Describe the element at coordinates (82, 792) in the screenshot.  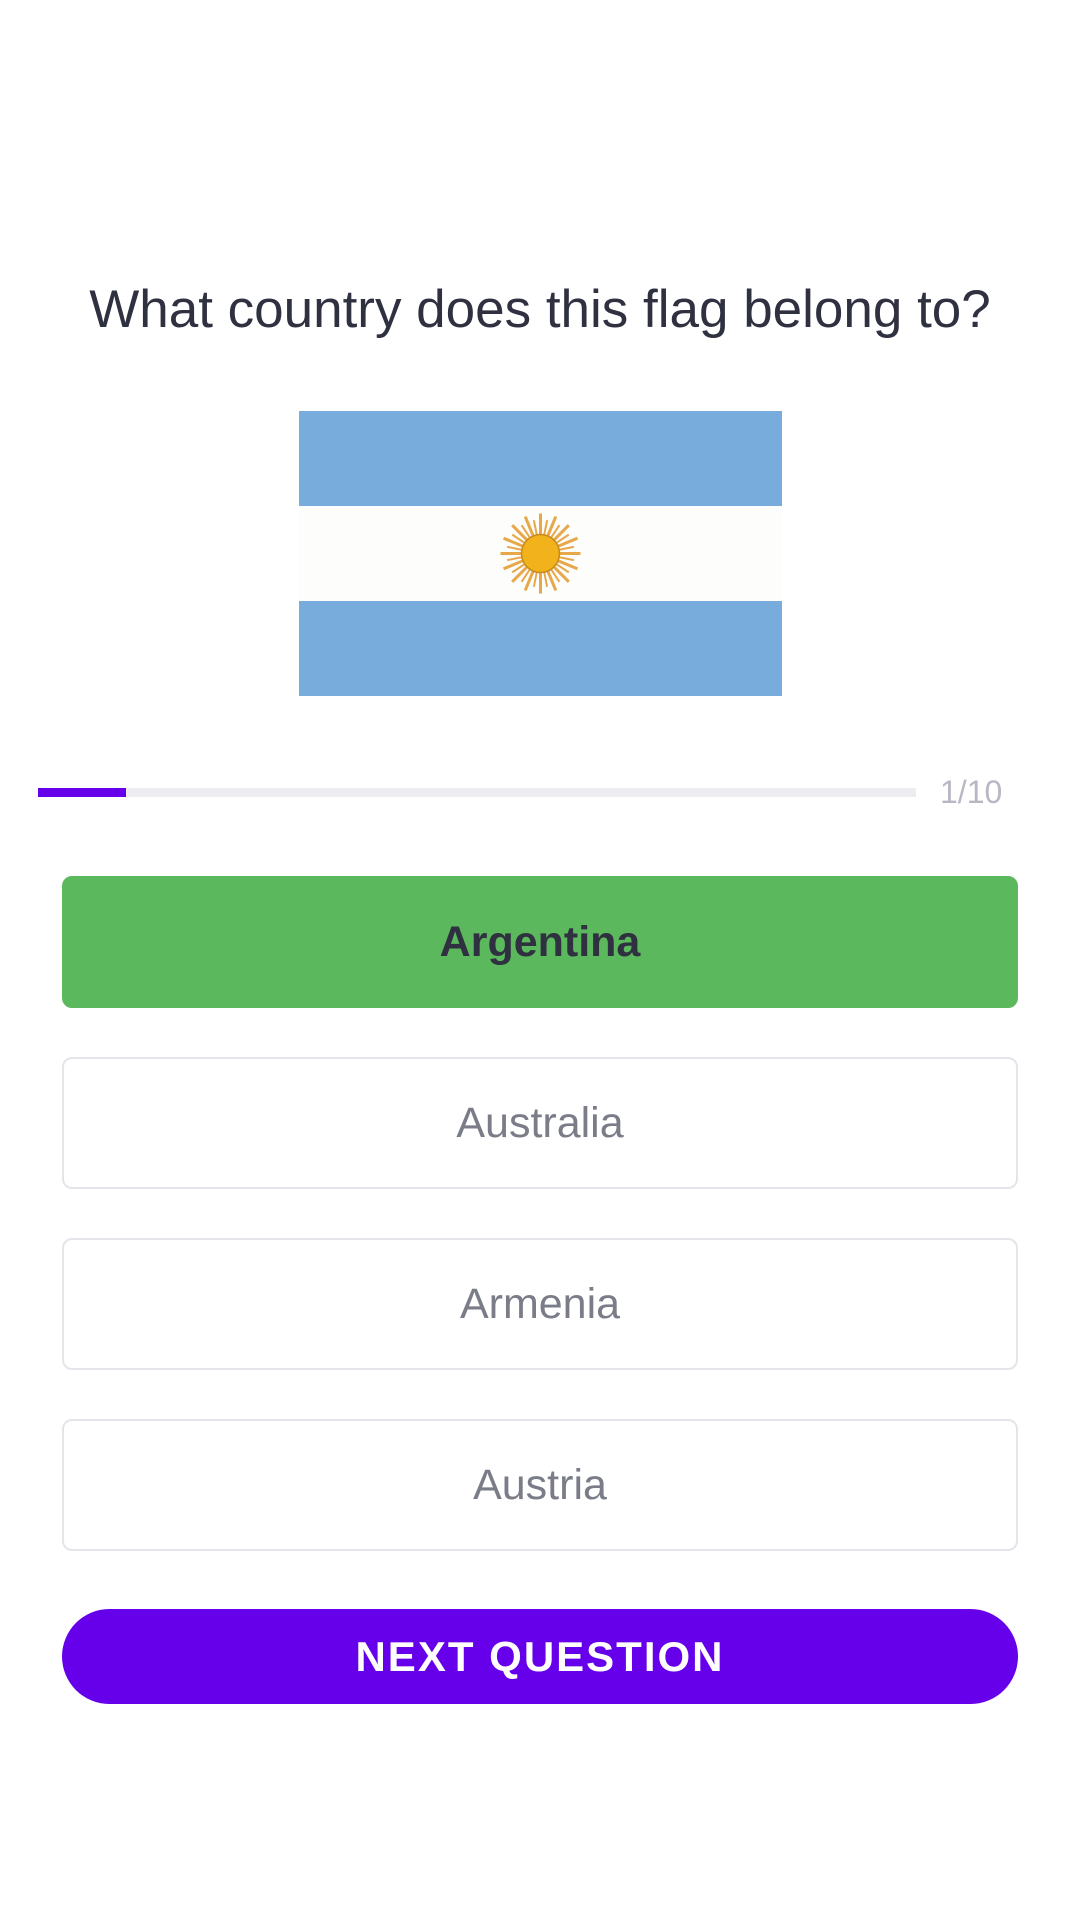
I see `progress-bar-fill` at that location.